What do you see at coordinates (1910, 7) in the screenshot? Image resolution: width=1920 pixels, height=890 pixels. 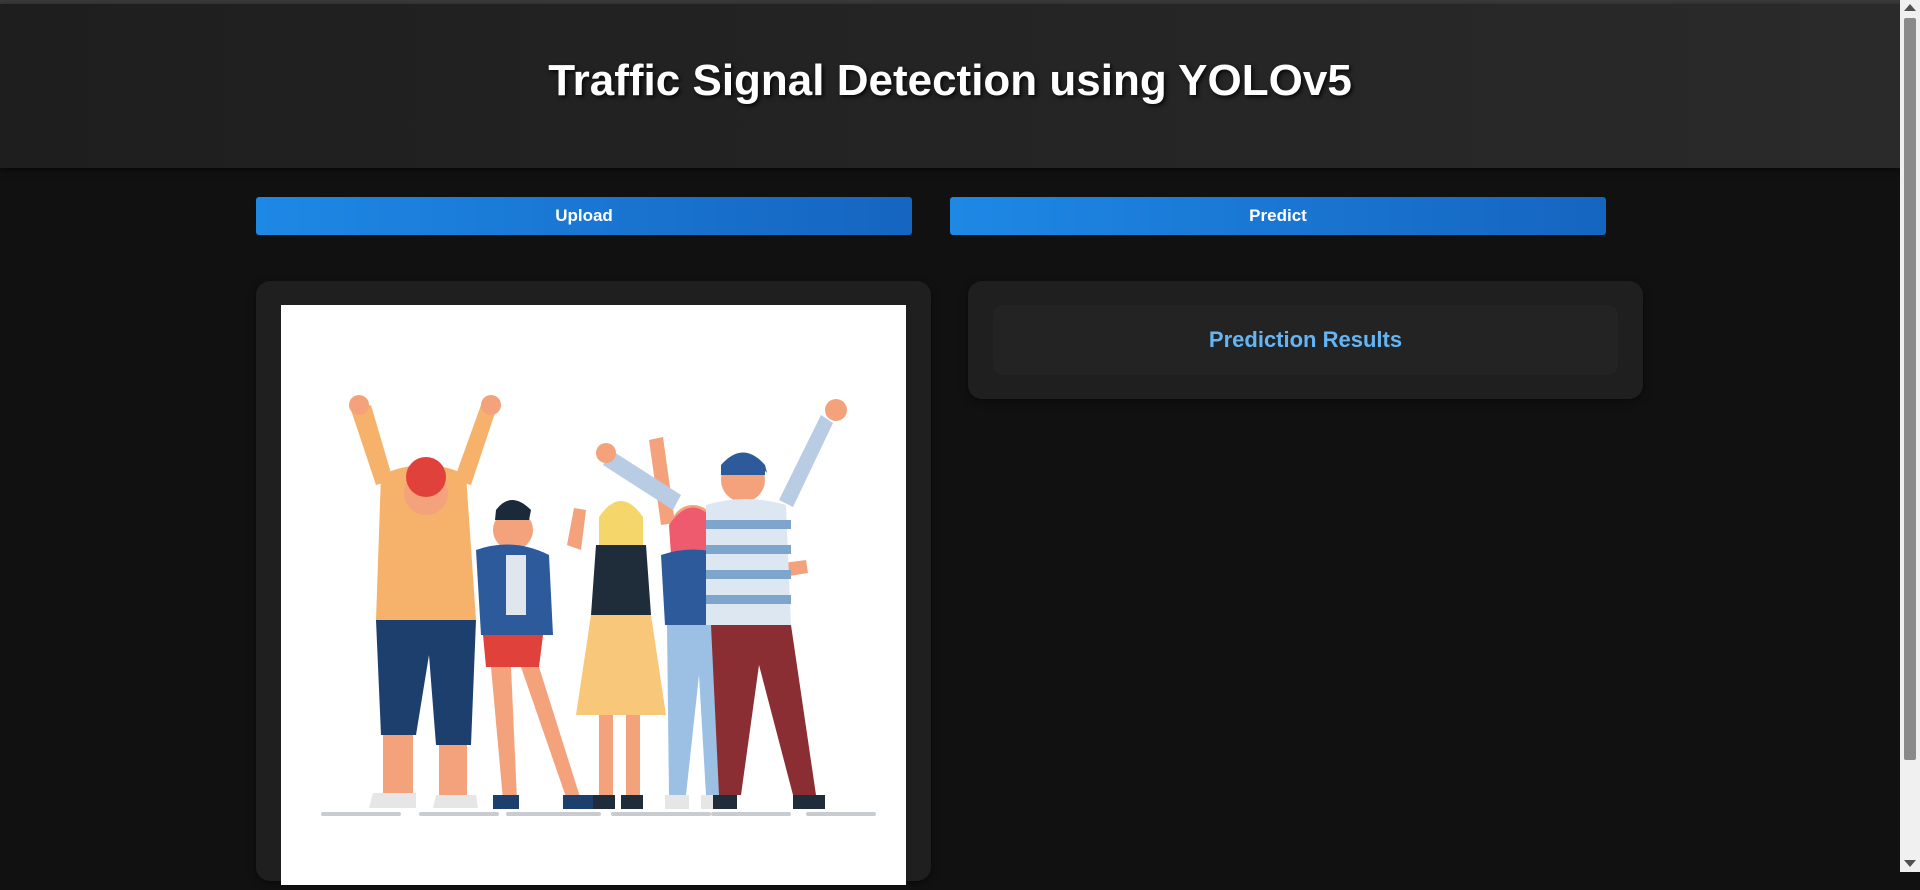 I see `scroll-up-arrow-icon` at bounding box center [1910, 7].